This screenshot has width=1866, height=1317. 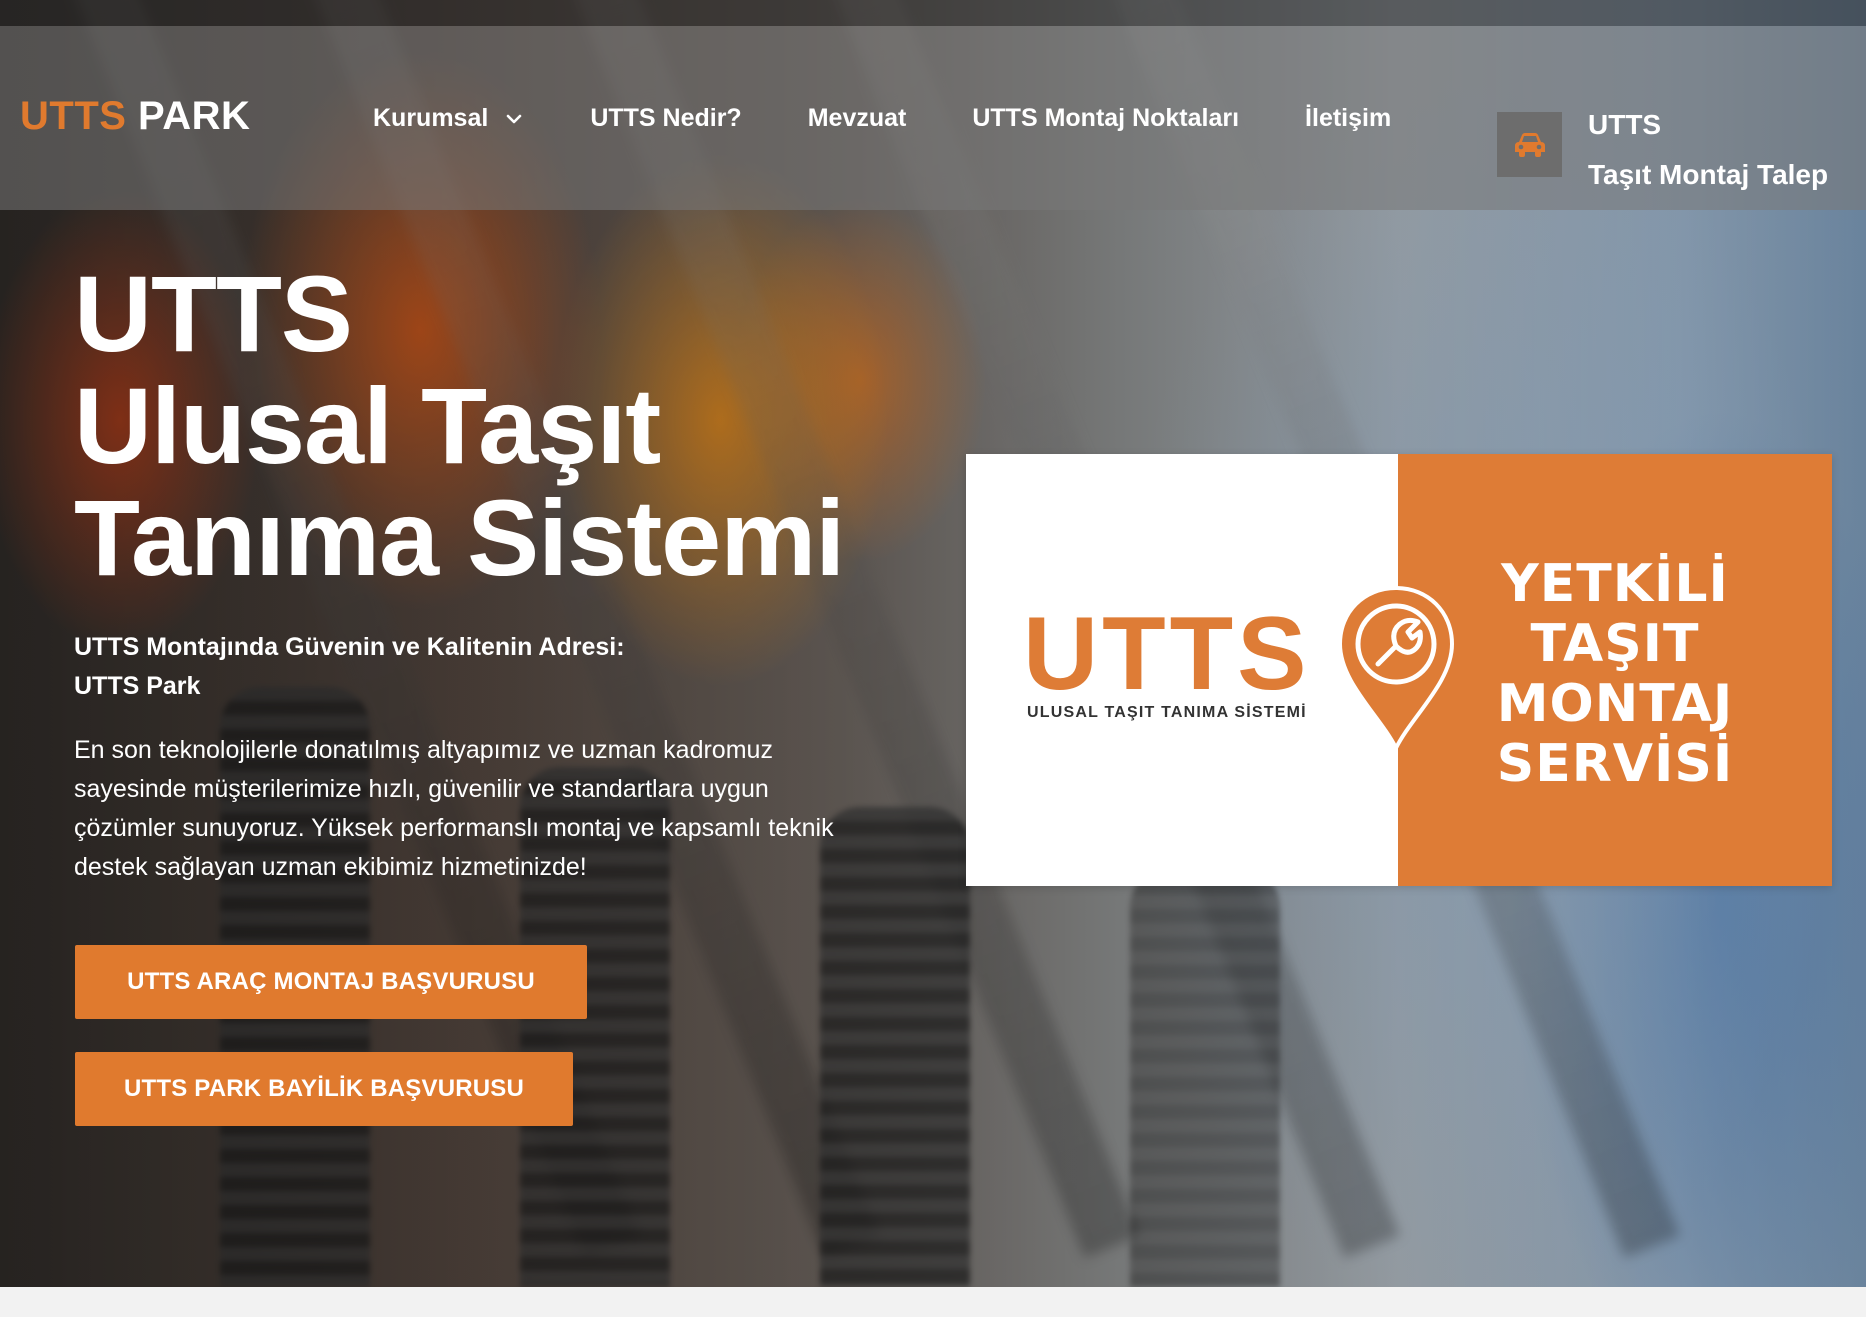 What do you see at coordinates (431, 118) in the screenshot?
I see `nav-item-label: Kurumsal` at bounding box center [431, 118].